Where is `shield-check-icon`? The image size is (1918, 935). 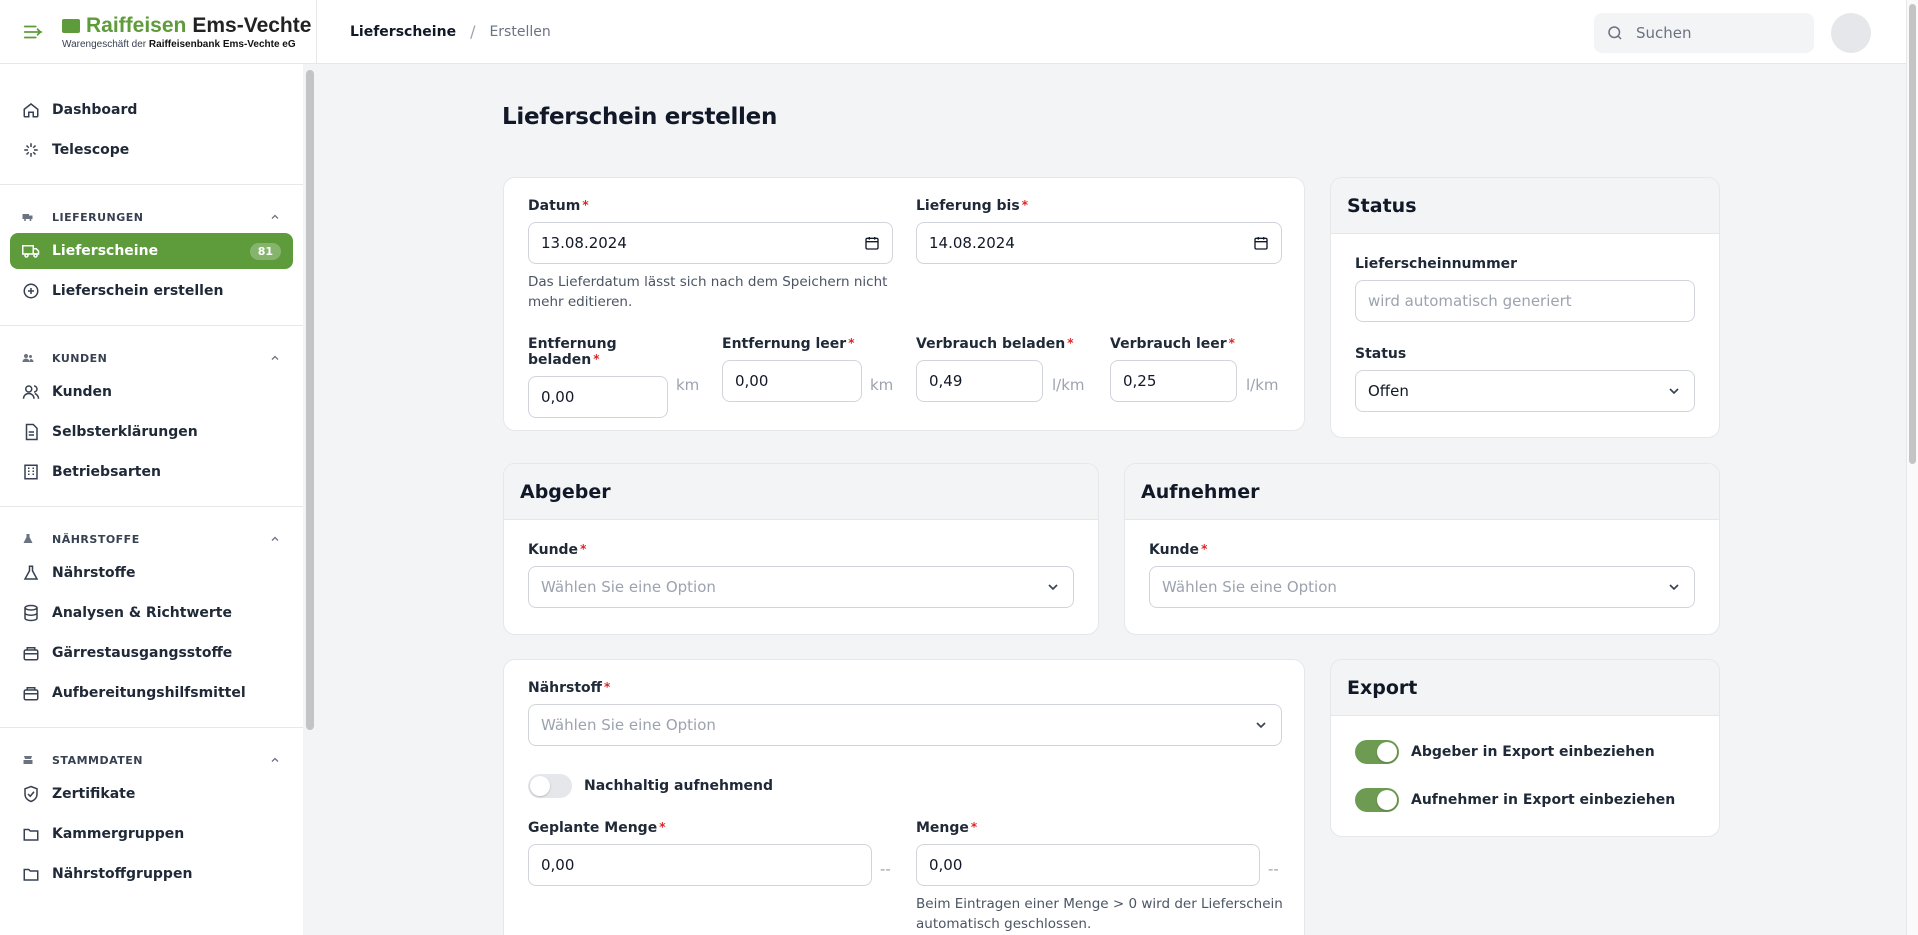
shield-check-icon is located at coordinates (31, 794).